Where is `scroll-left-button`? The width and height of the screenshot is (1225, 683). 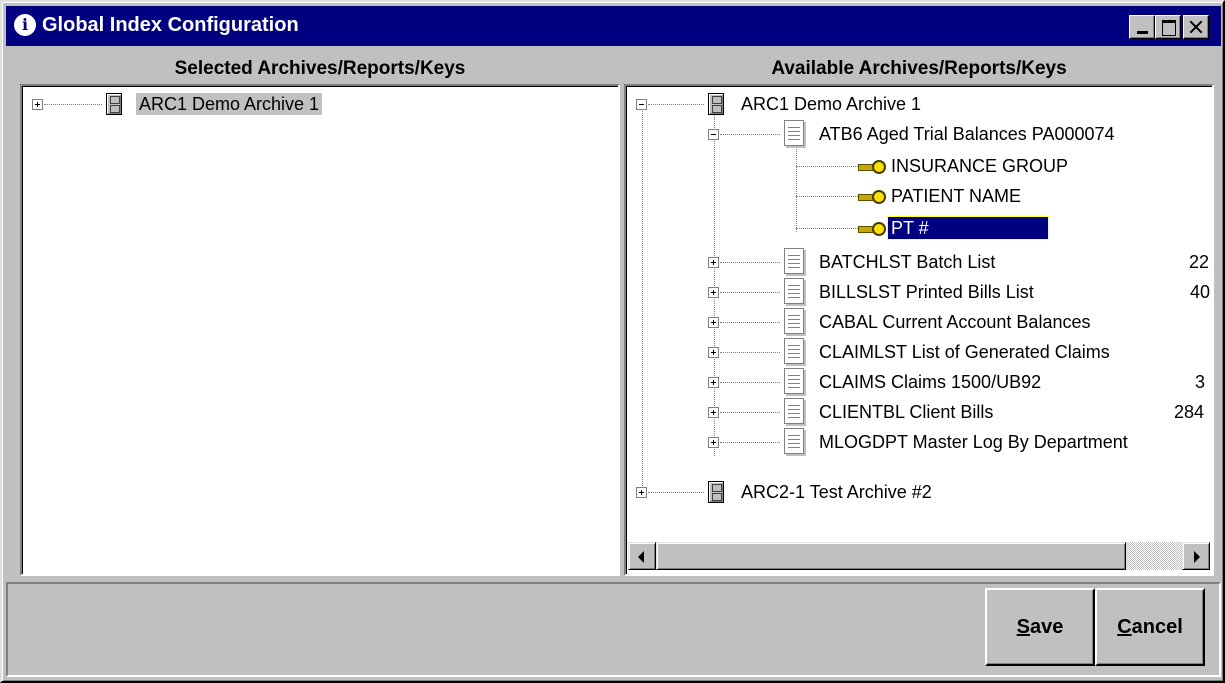 scroll-left-button is located at coordinates (642, 556).